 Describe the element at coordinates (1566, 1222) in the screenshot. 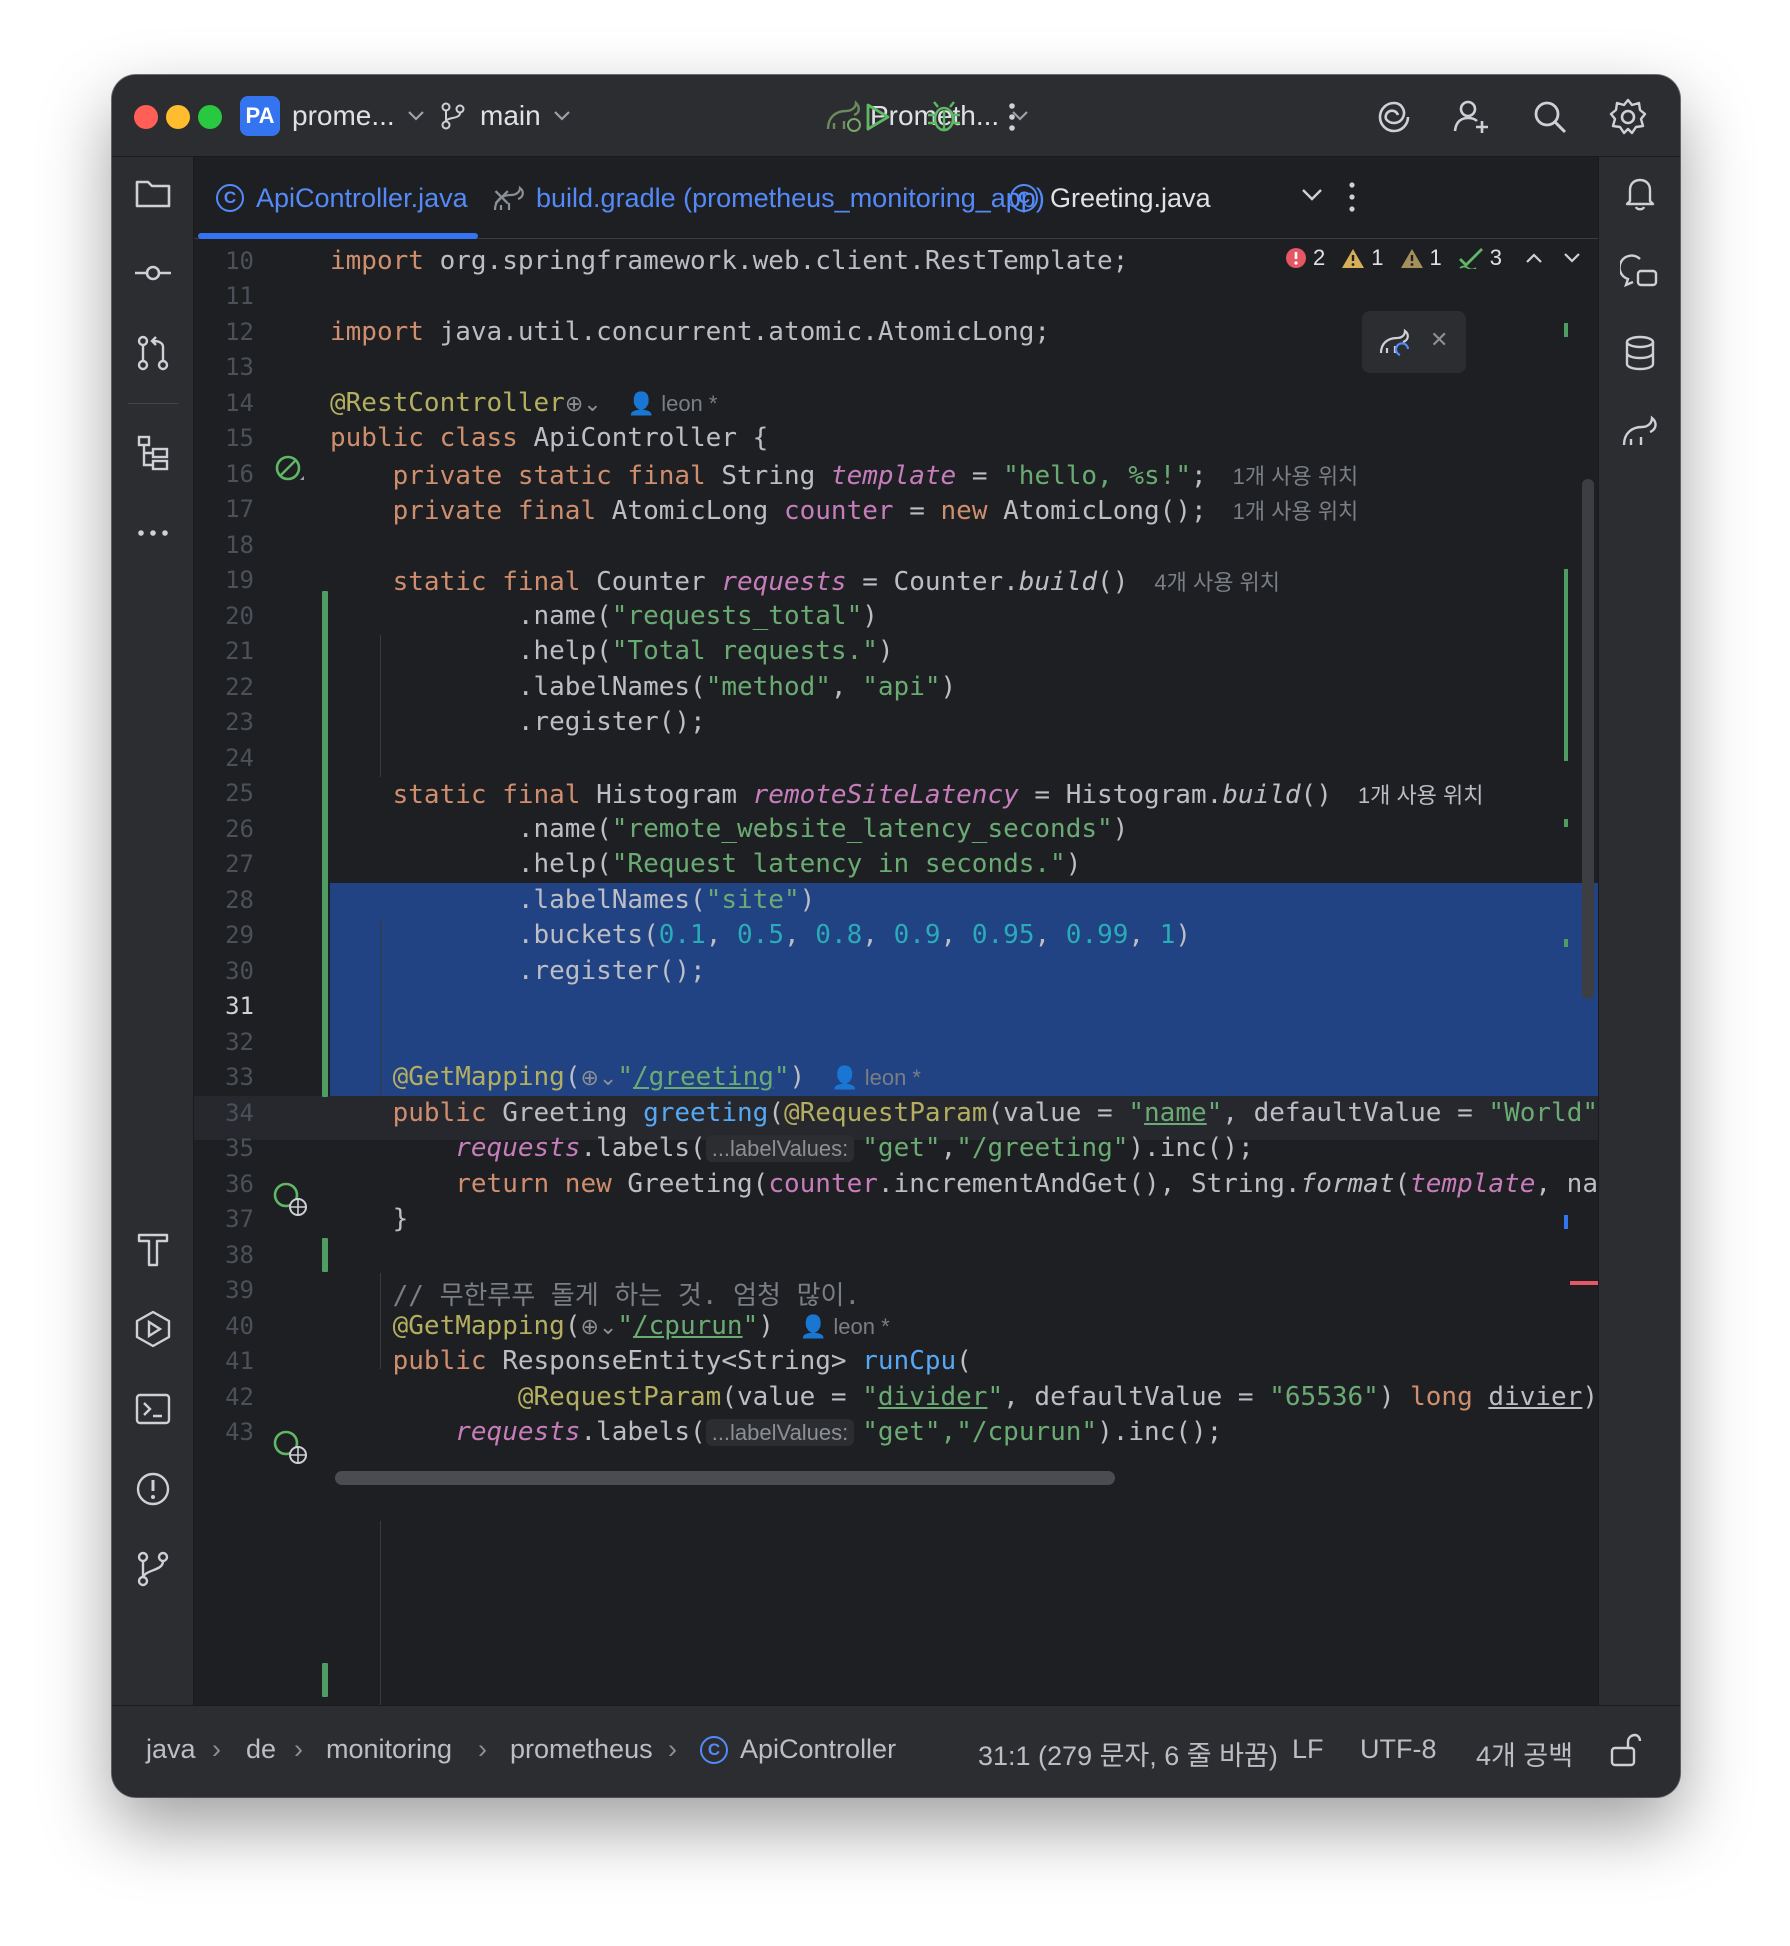

I see `info-stripe-marker` at that location.